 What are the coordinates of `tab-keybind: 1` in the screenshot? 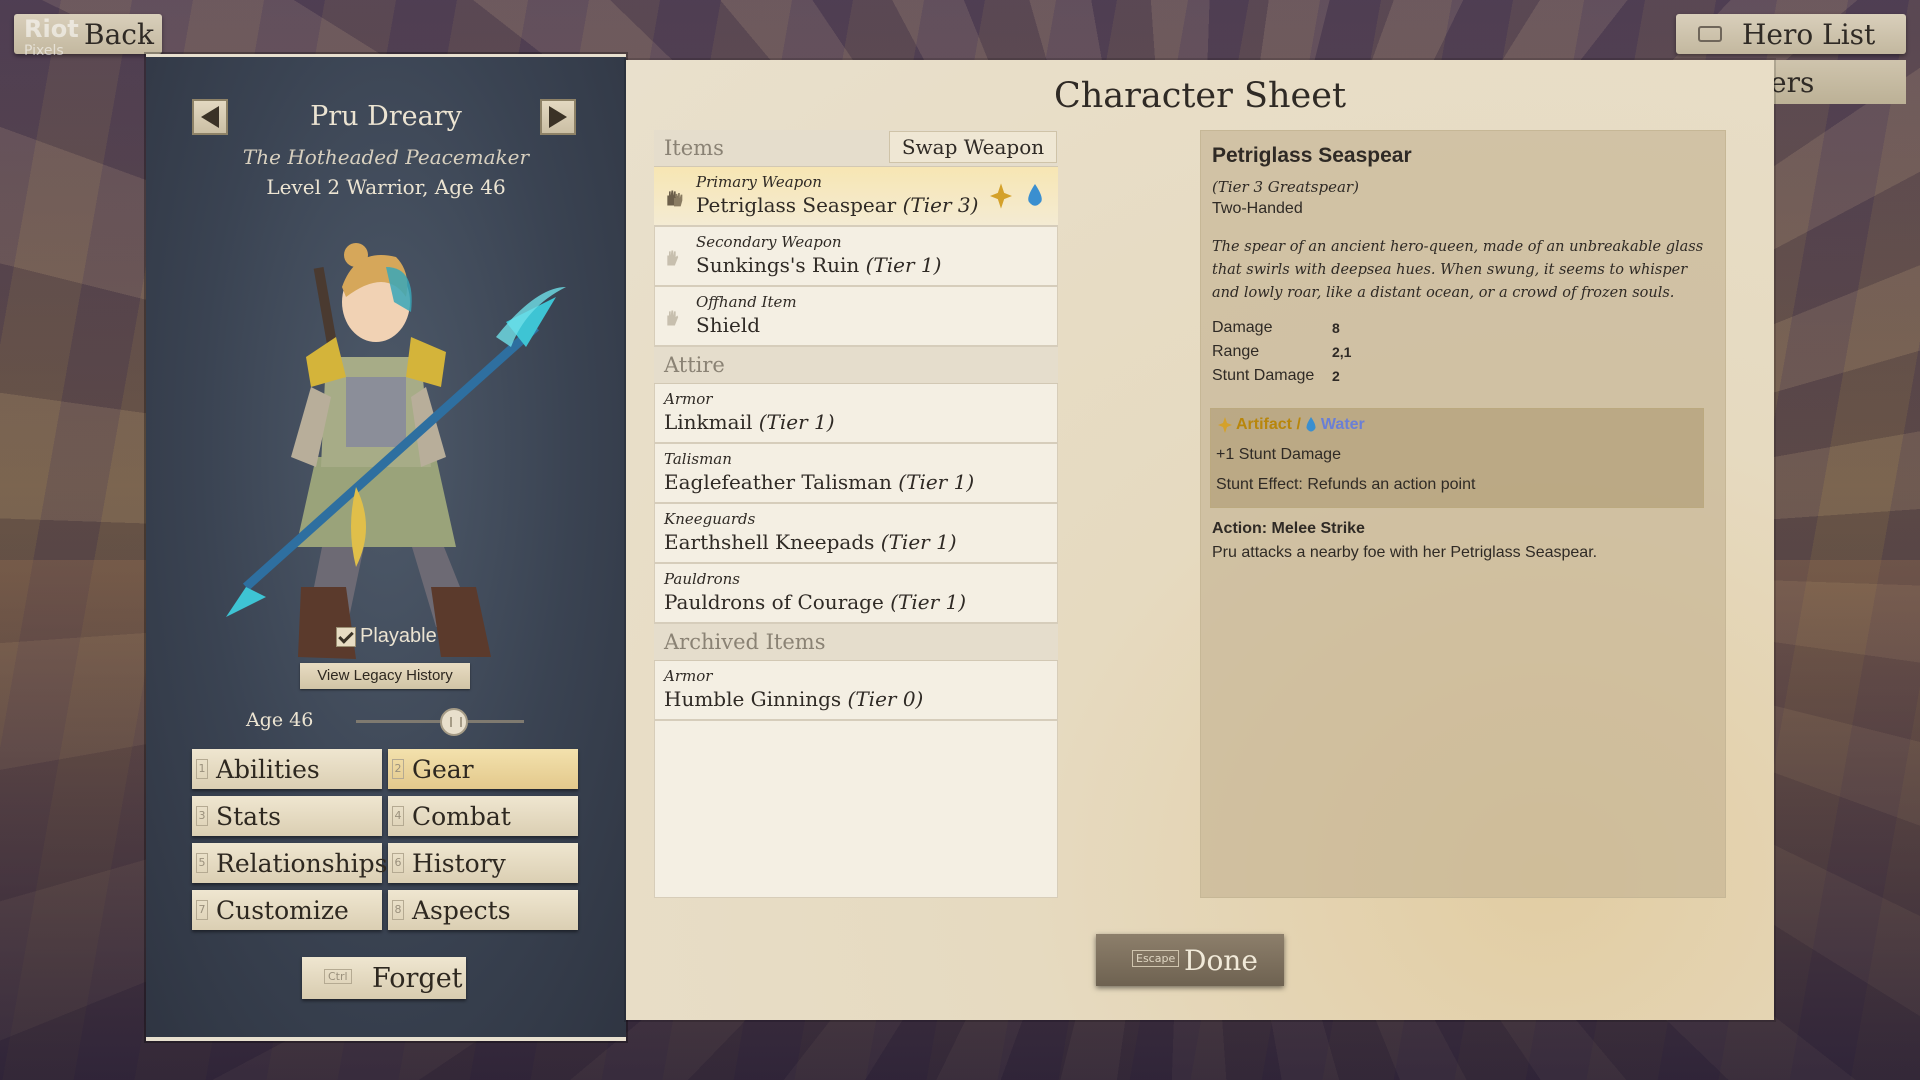 It's located at (202, 769).